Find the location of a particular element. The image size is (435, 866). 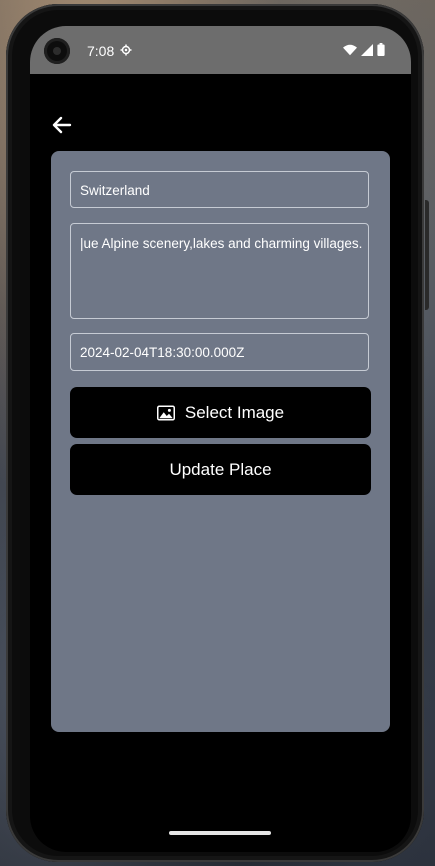

battery-icon is located at coordinates (381, 49).